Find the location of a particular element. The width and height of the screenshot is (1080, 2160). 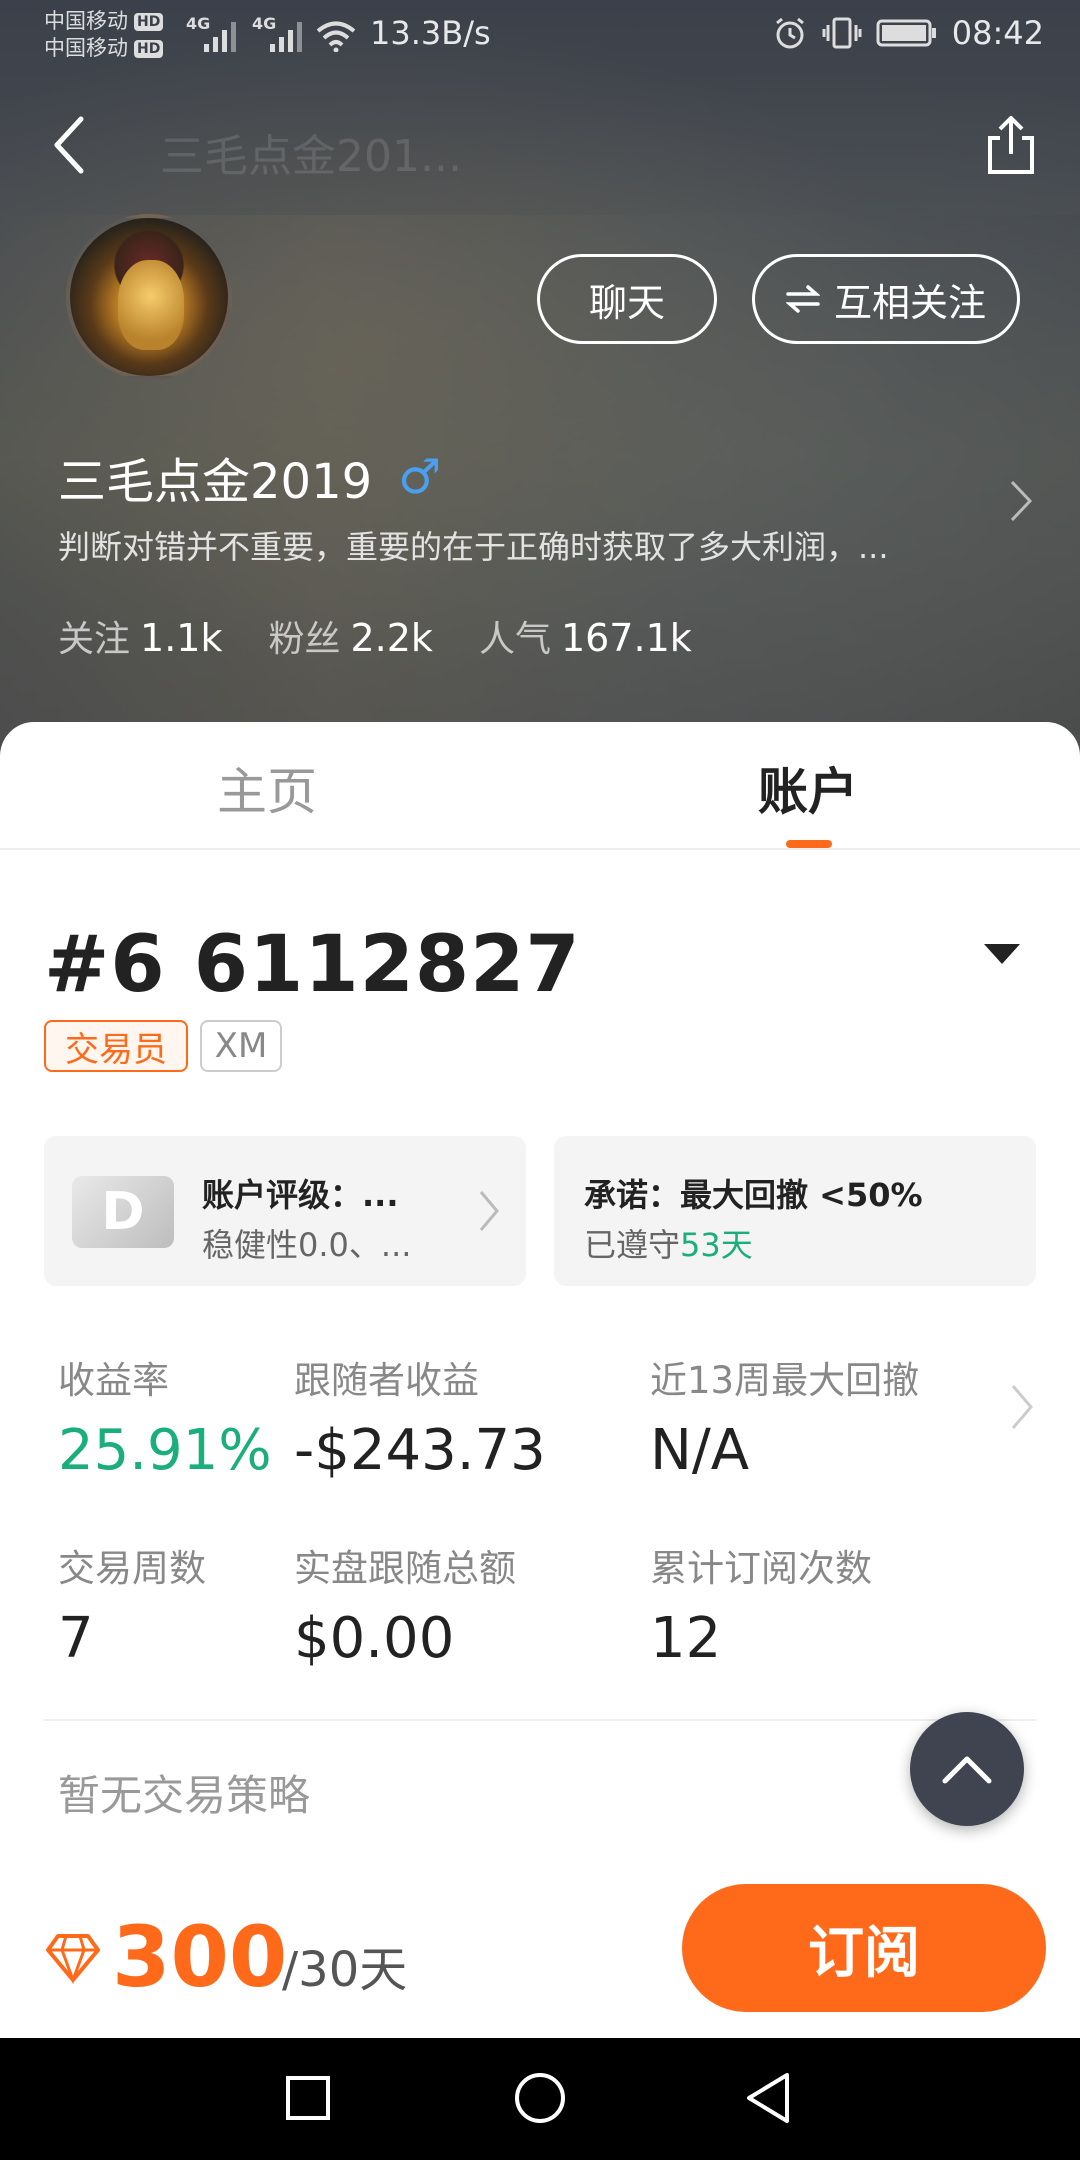

metric-trading-weeks: 交易周数 7 is located at coordinates (132, 1609).